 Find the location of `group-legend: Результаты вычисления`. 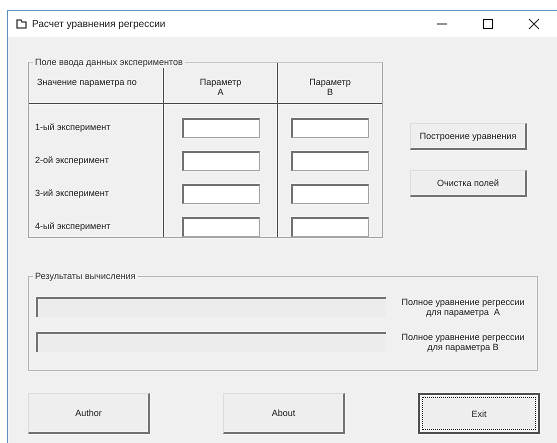

group-legend: Результаты вычисления is located at coordinates (85, 276).